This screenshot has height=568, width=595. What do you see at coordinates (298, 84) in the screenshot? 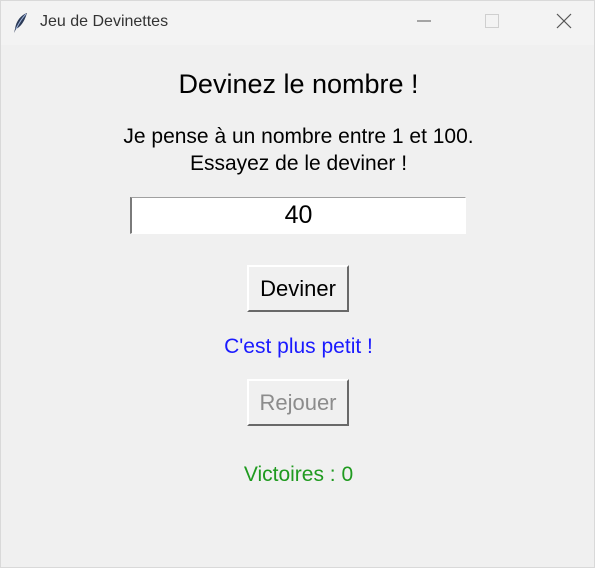
I see `game-heading: Devinez le nombre !` at bounding box center [298, 84].